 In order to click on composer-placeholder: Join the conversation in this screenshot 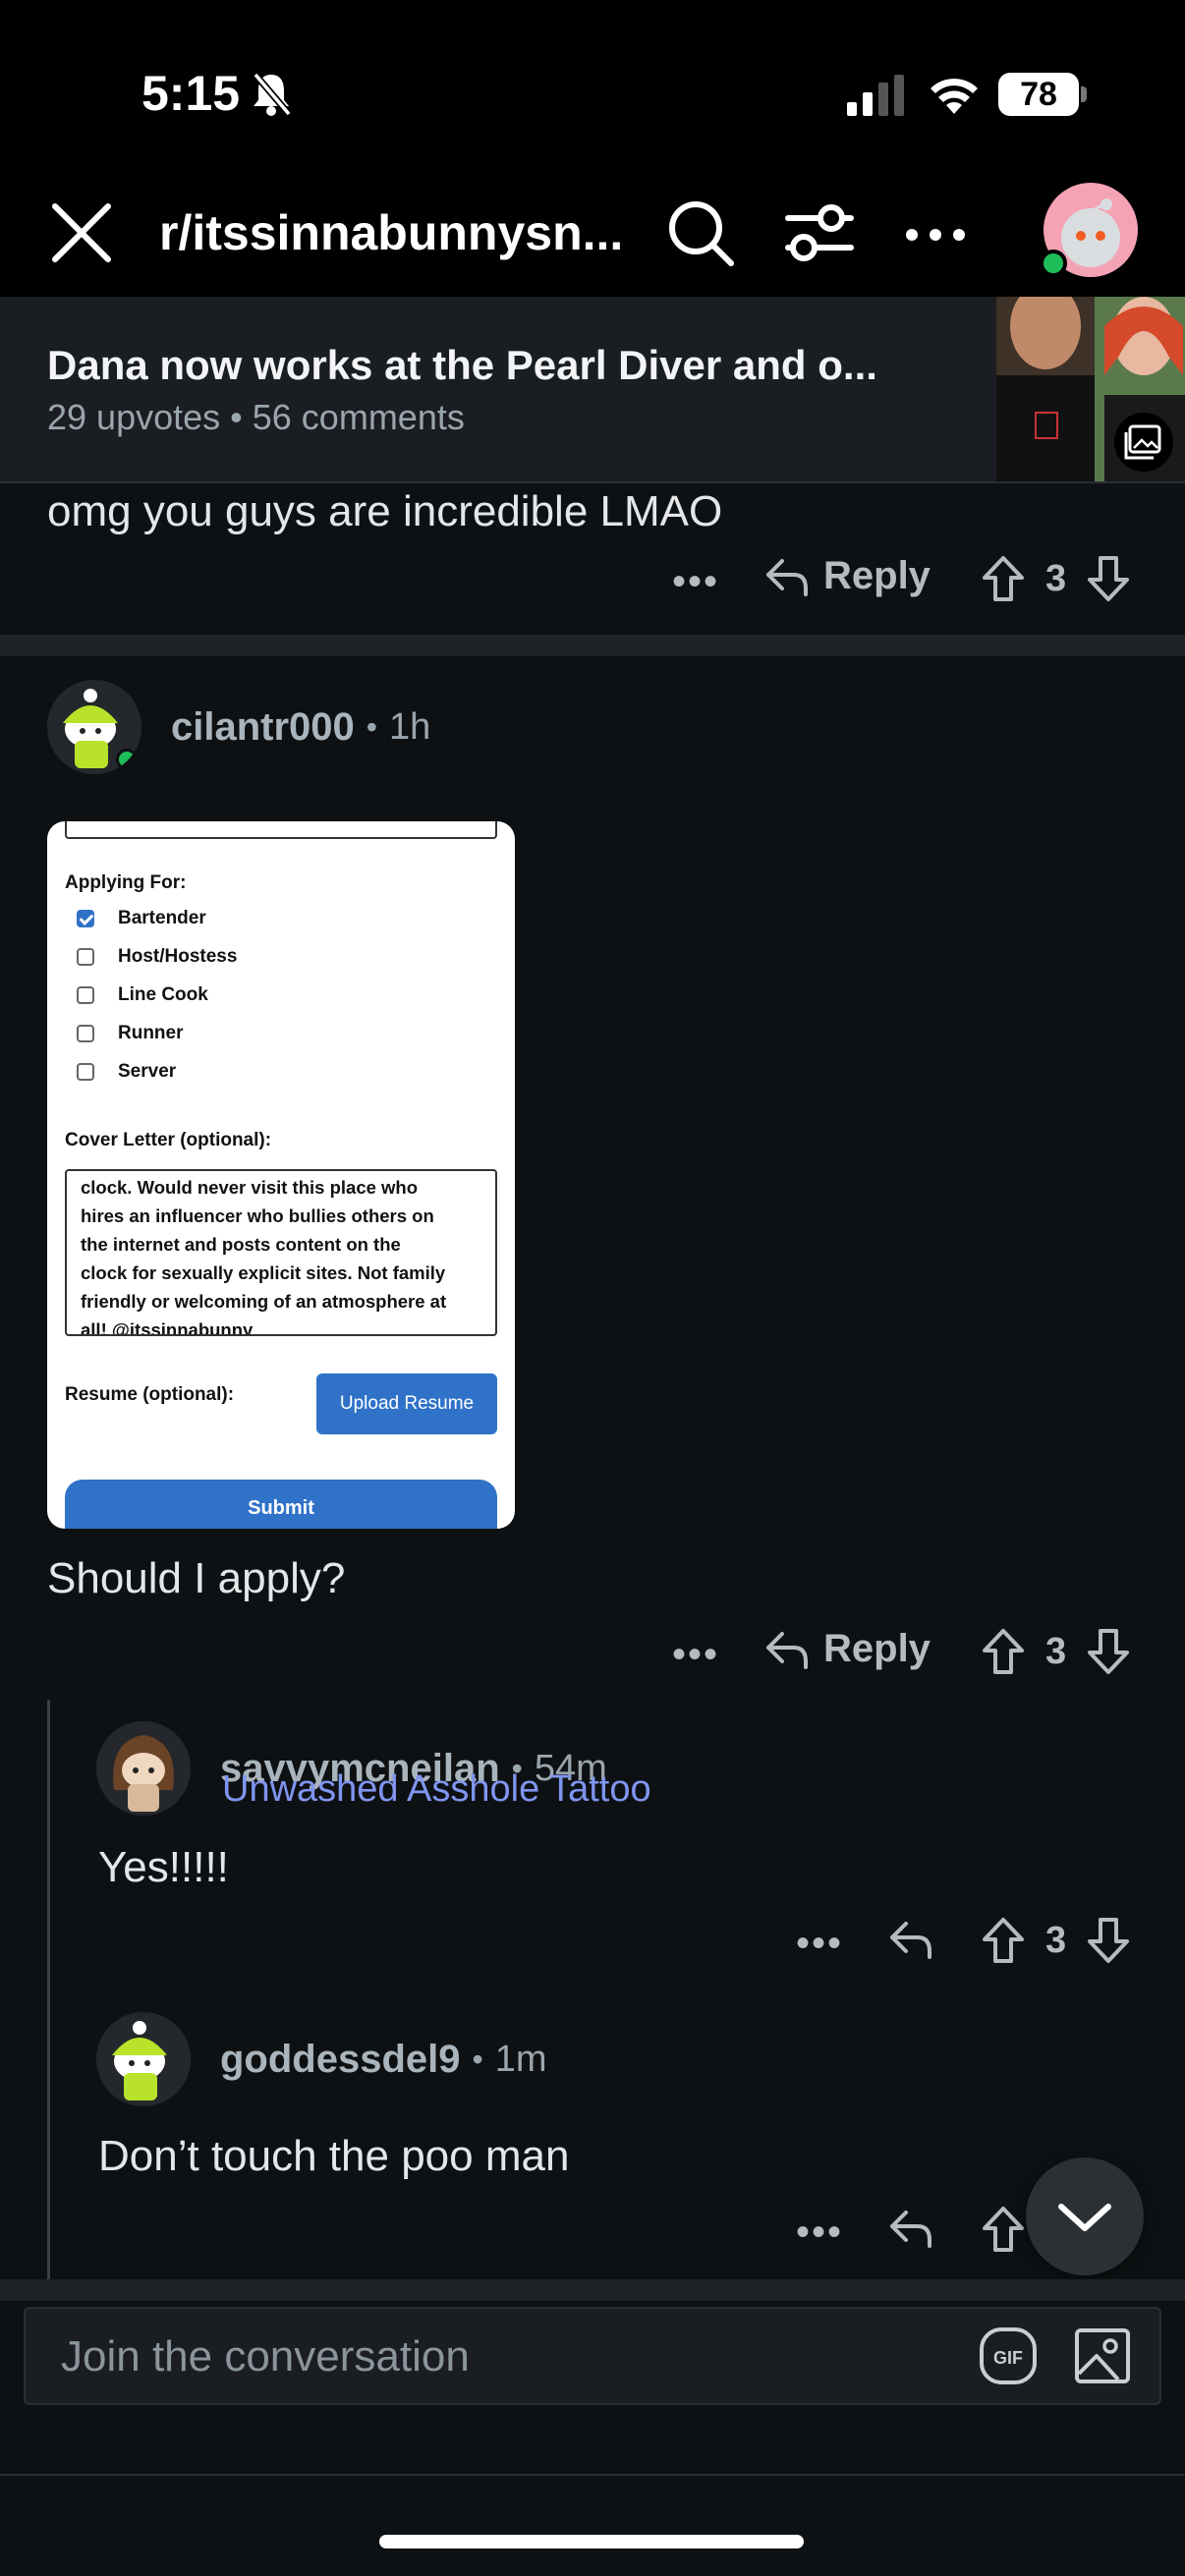, I will do `click(265, 2356)`.